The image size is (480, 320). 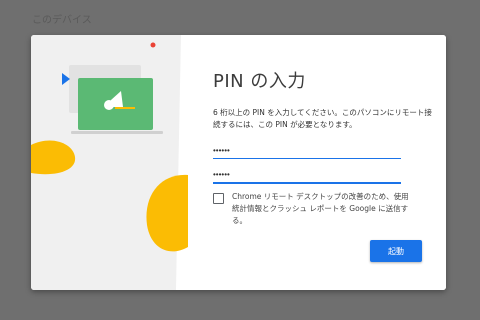 What do you see at coordinates (66, 79) in the screenshot?
I see `play-arrow-icon` at bounding box center [66, 79].